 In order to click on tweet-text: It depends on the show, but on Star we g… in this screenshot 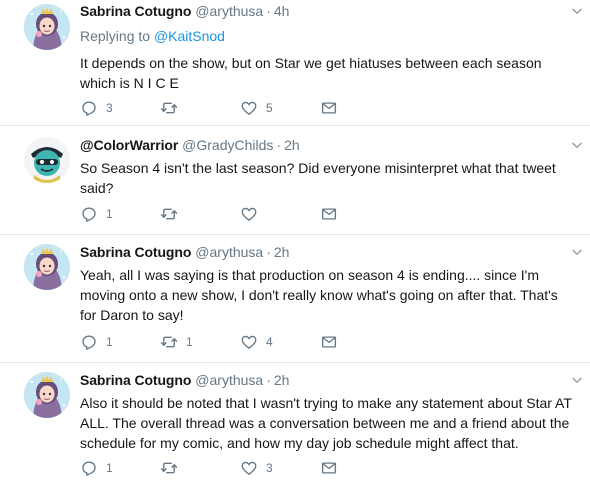, I will do `click(311, 73)`.